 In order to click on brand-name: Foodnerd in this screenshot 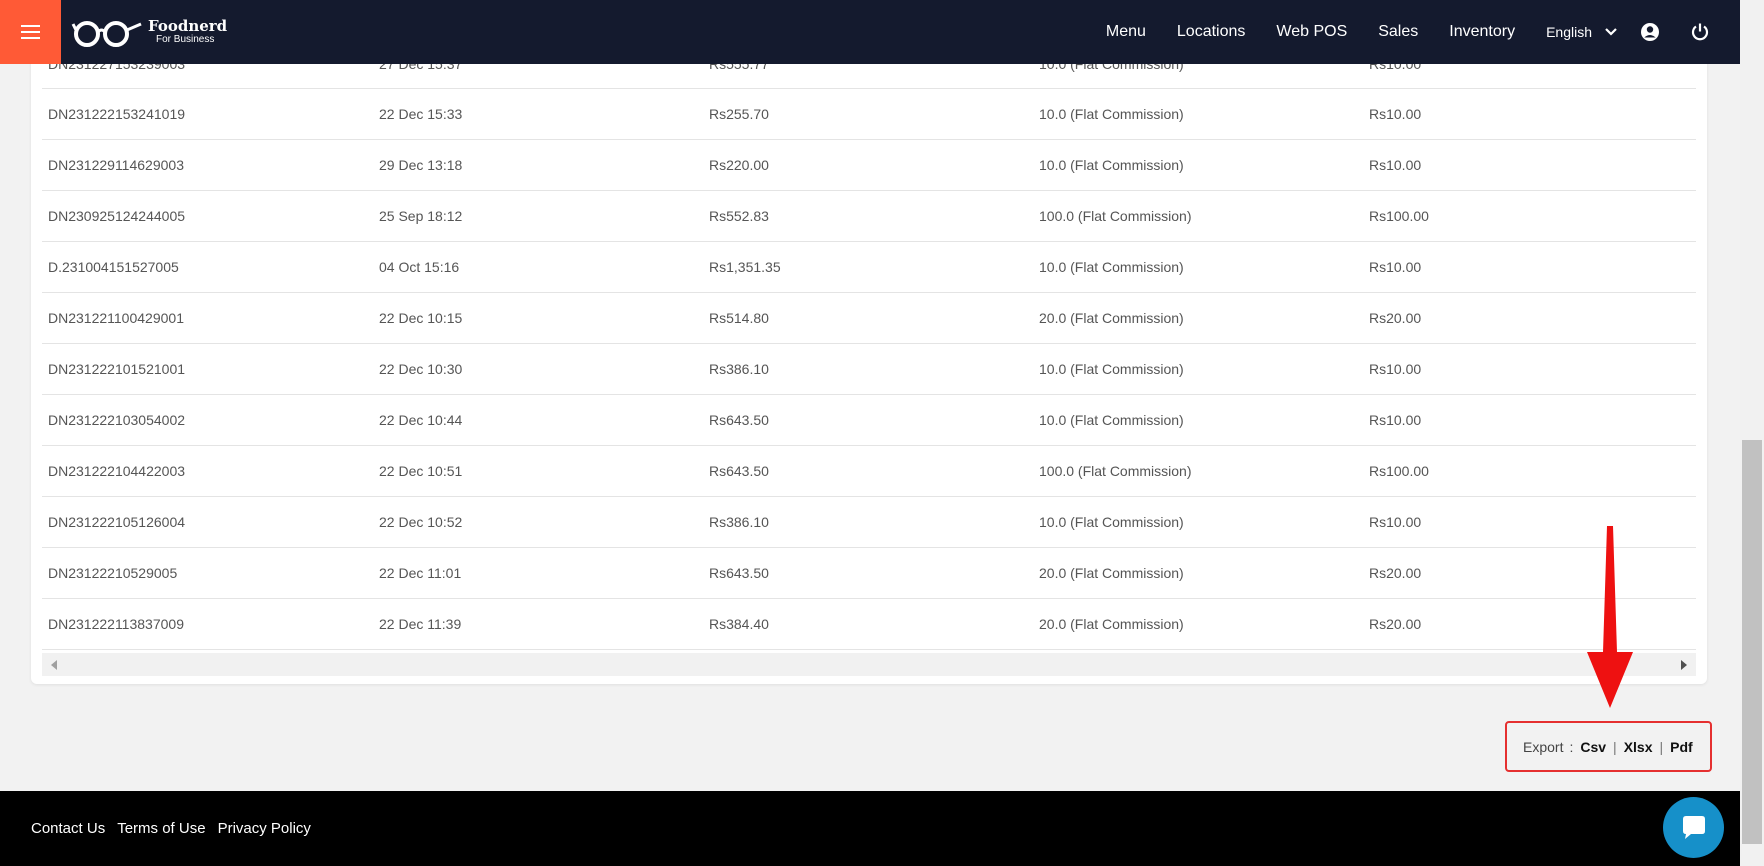, I will do `click(188, 26)`.